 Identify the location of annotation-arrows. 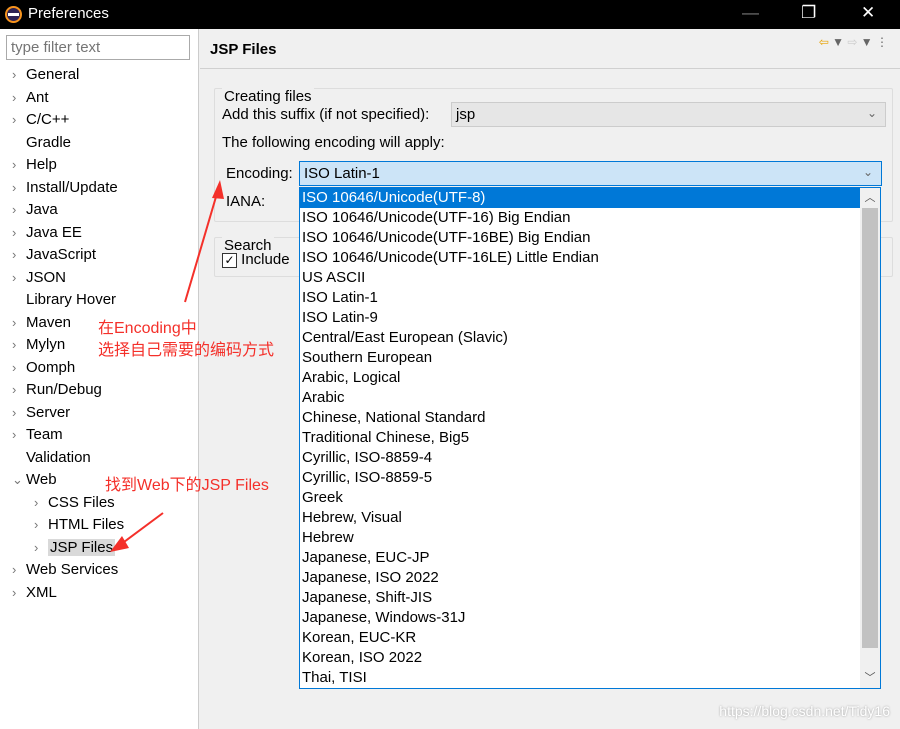
(167, 366).